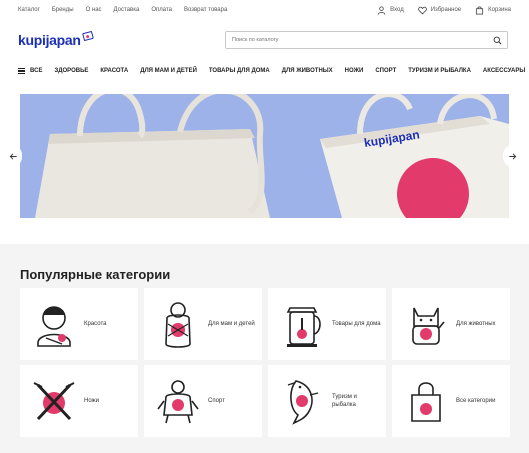 This screenshot has width=529, height=453. What do you see at coordinates (54, 326) in the screenshot?
I see `geisha-icon` at bounding box center [54, 326].